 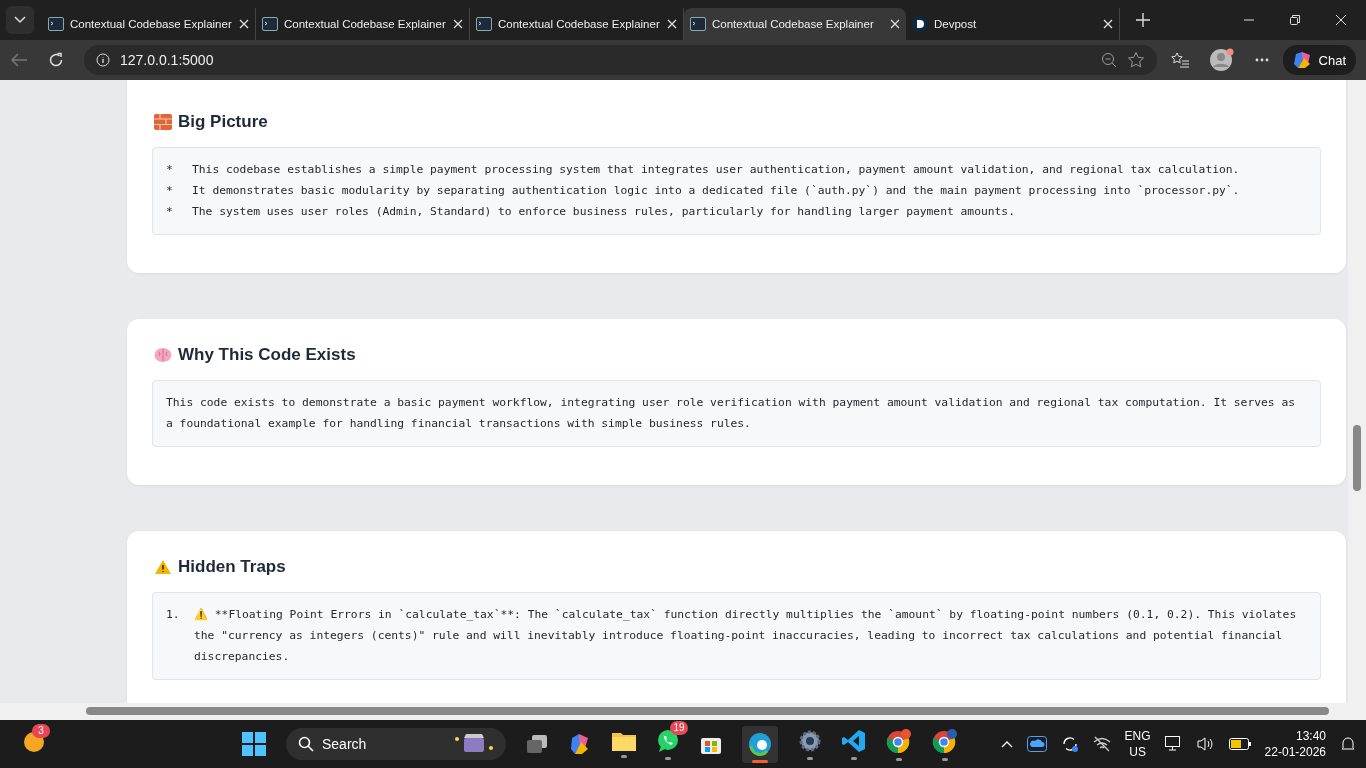 I want to click on display-icon, so click(x=1173, y=744).